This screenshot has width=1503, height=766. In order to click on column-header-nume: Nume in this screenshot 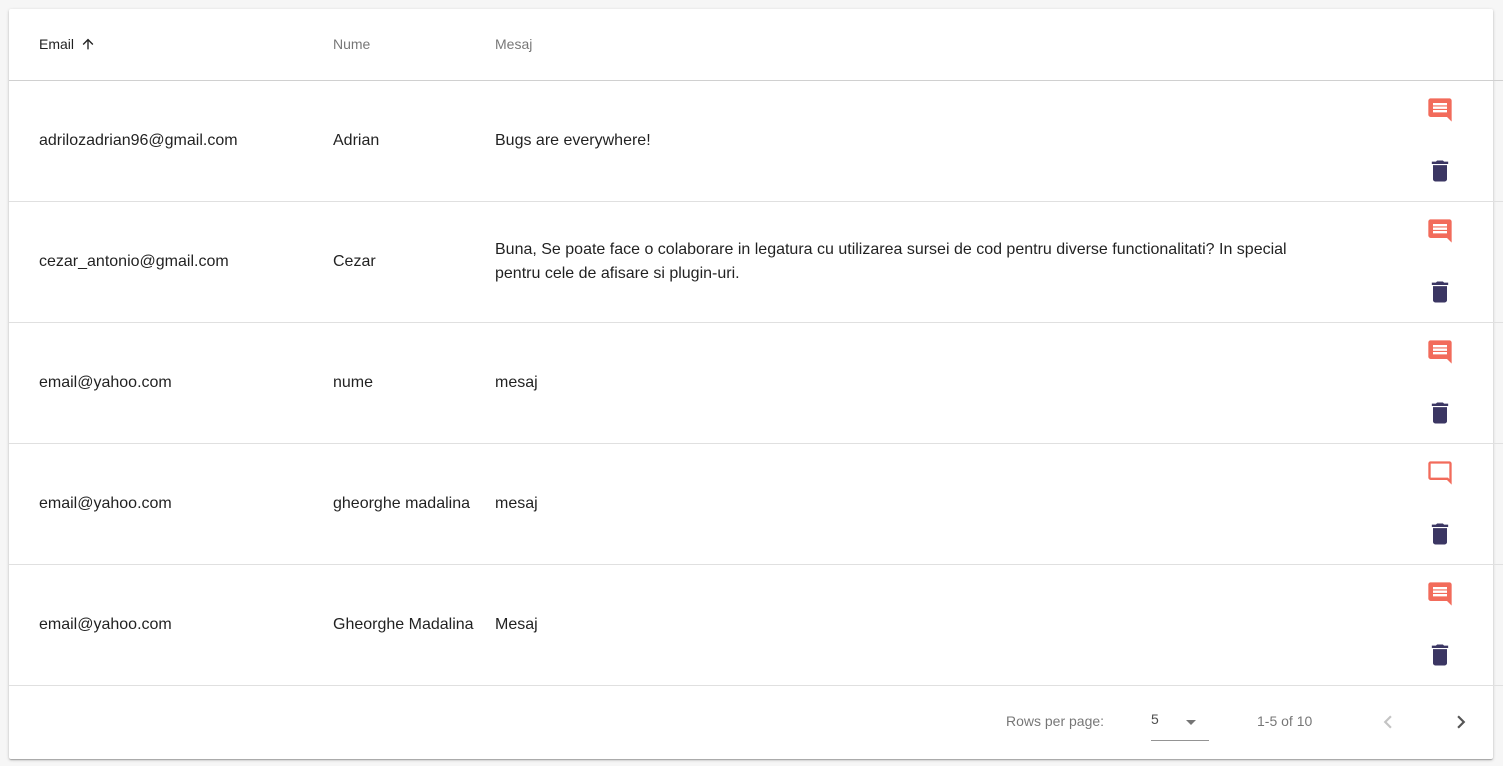, I will do `click(414, 44)`.